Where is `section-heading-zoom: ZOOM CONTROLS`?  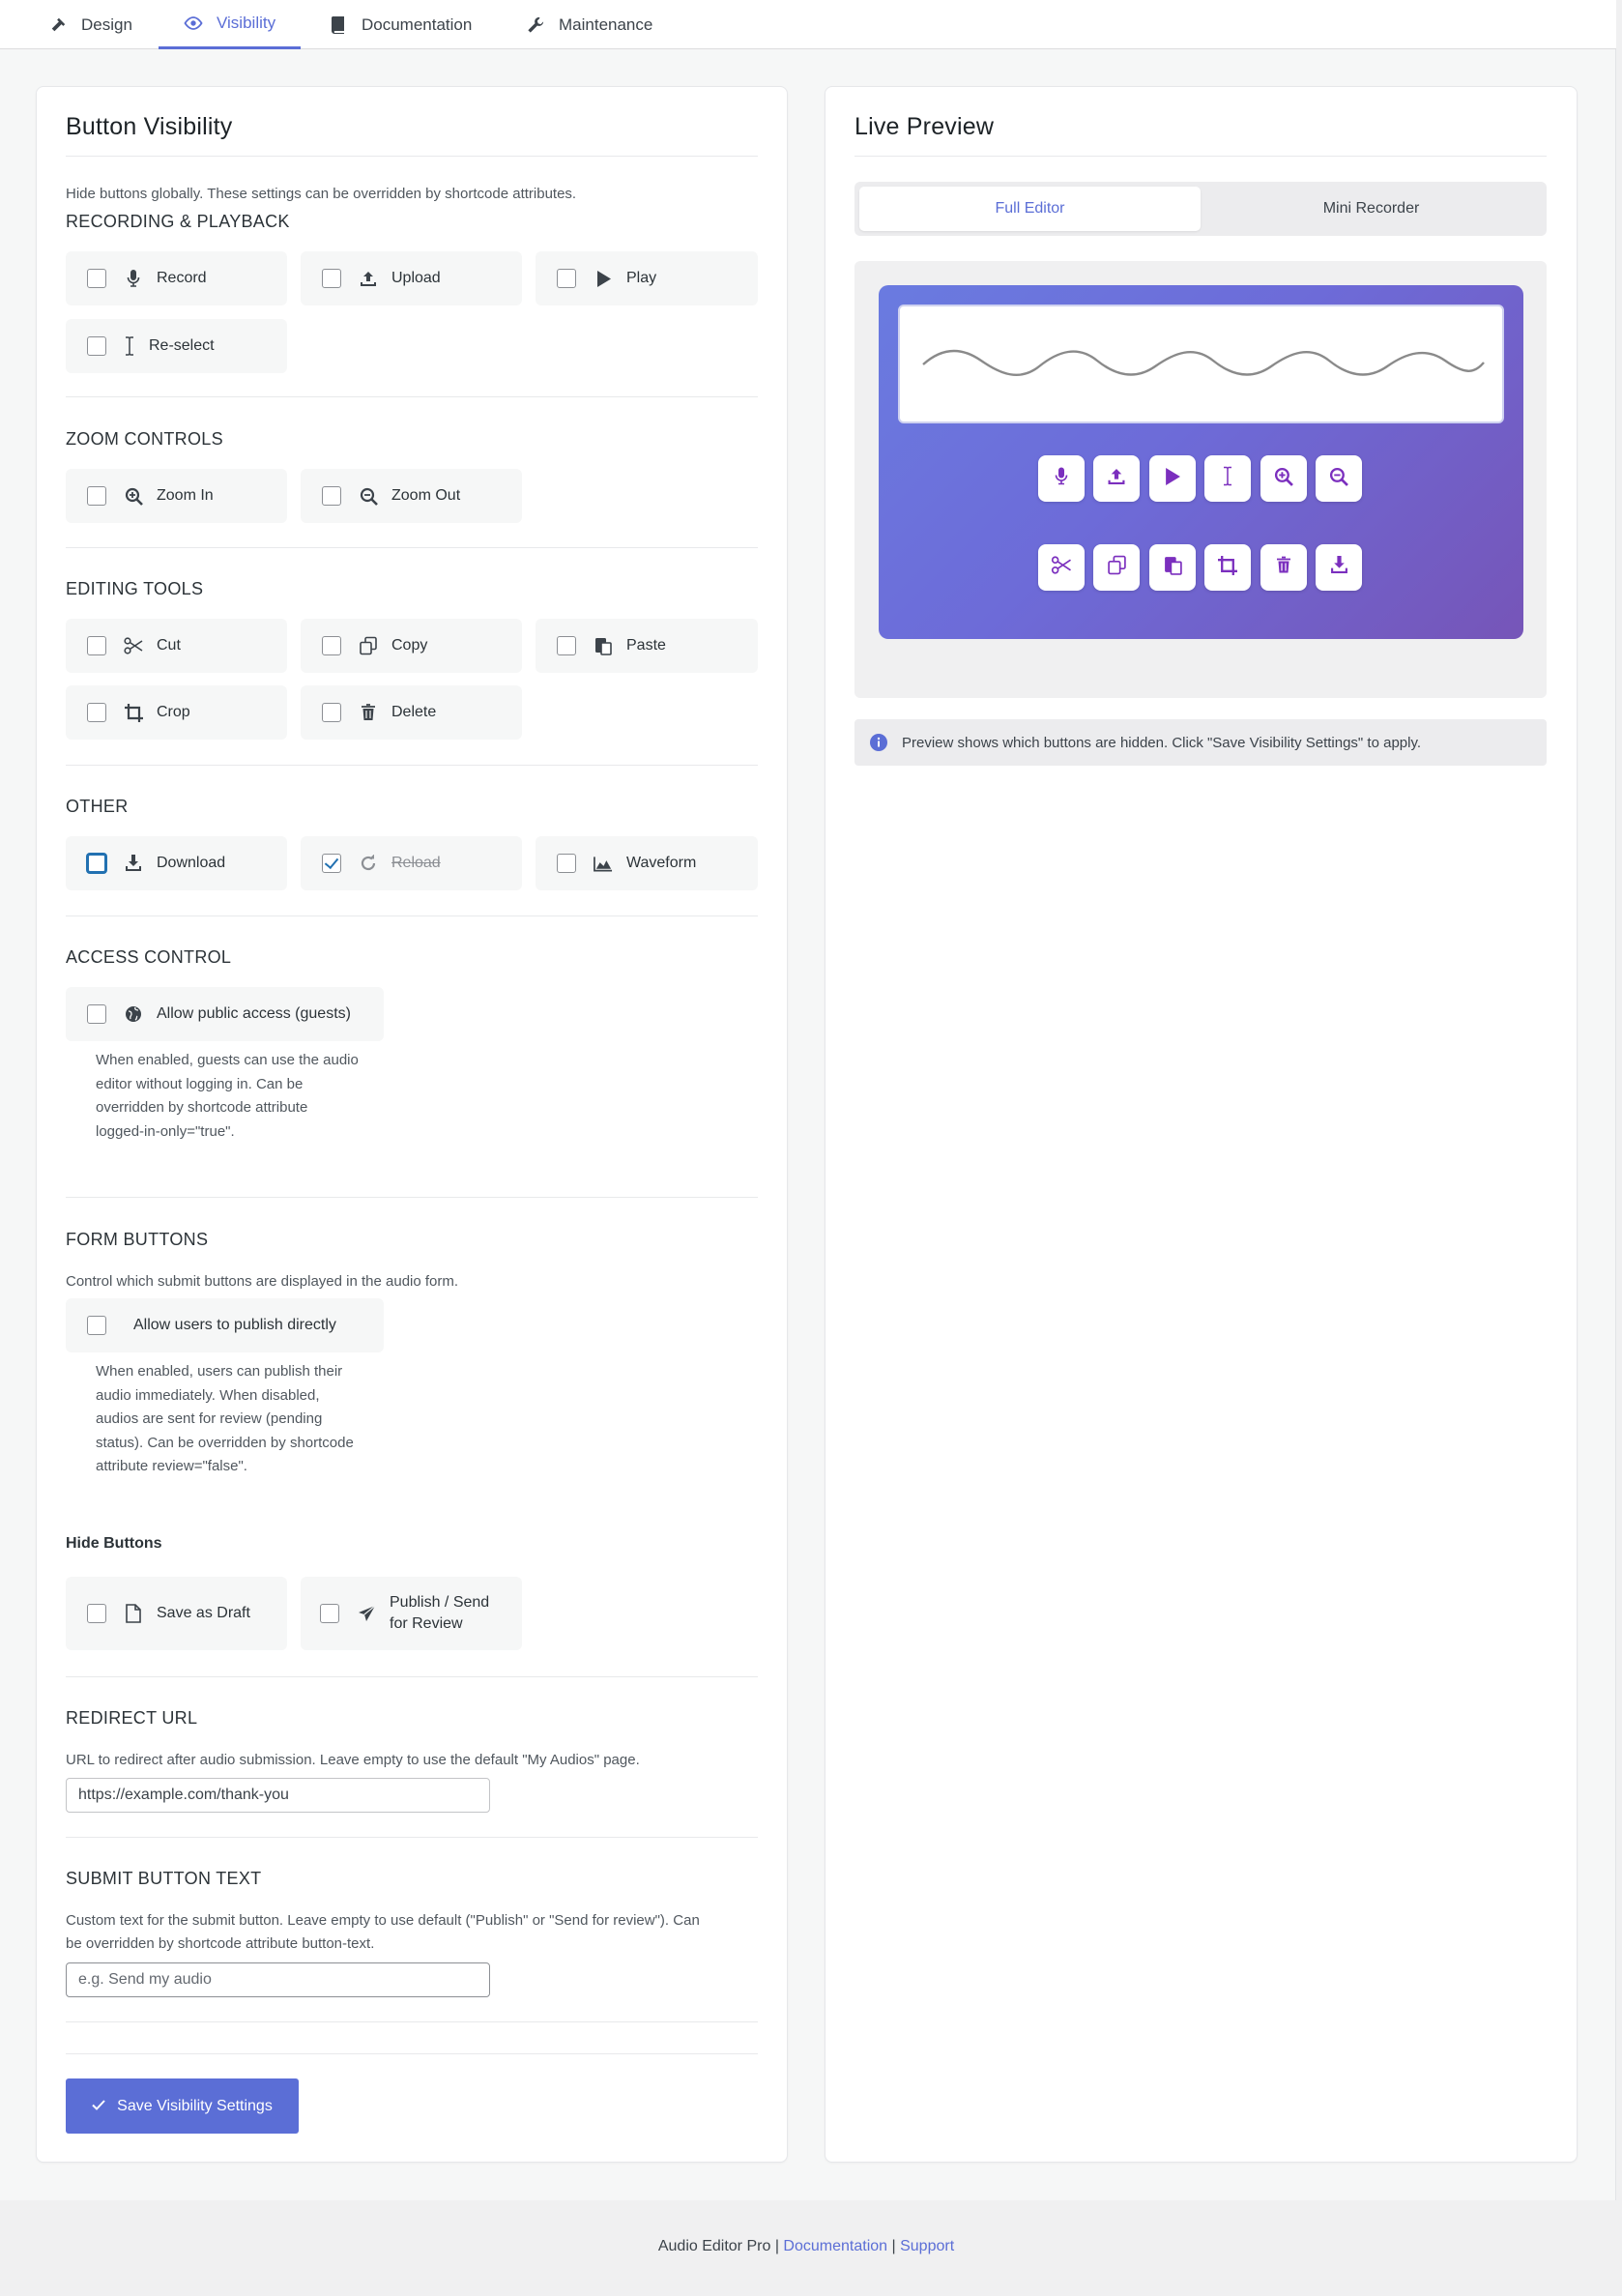
section-heading-zoom: ZOOM CONTROLS is located at coordinates (145, 439).